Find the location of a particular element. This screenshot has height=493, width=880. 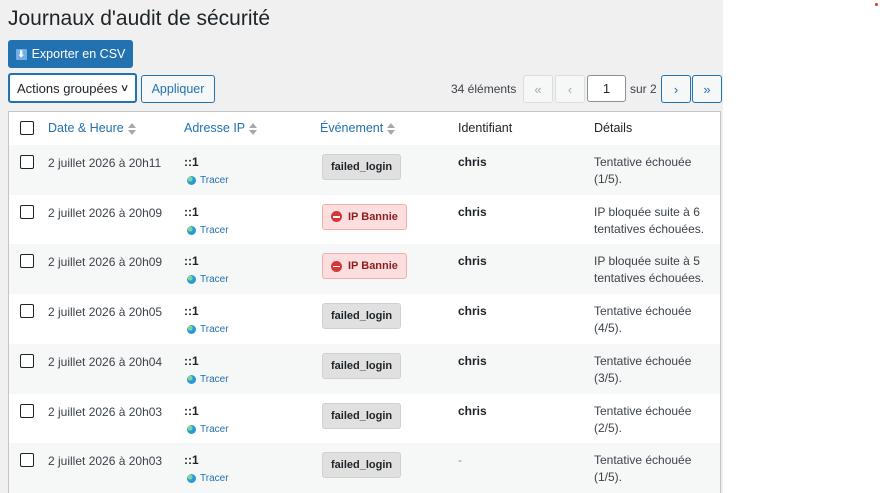

row-identifier: - is located at coordinates (460, 460).